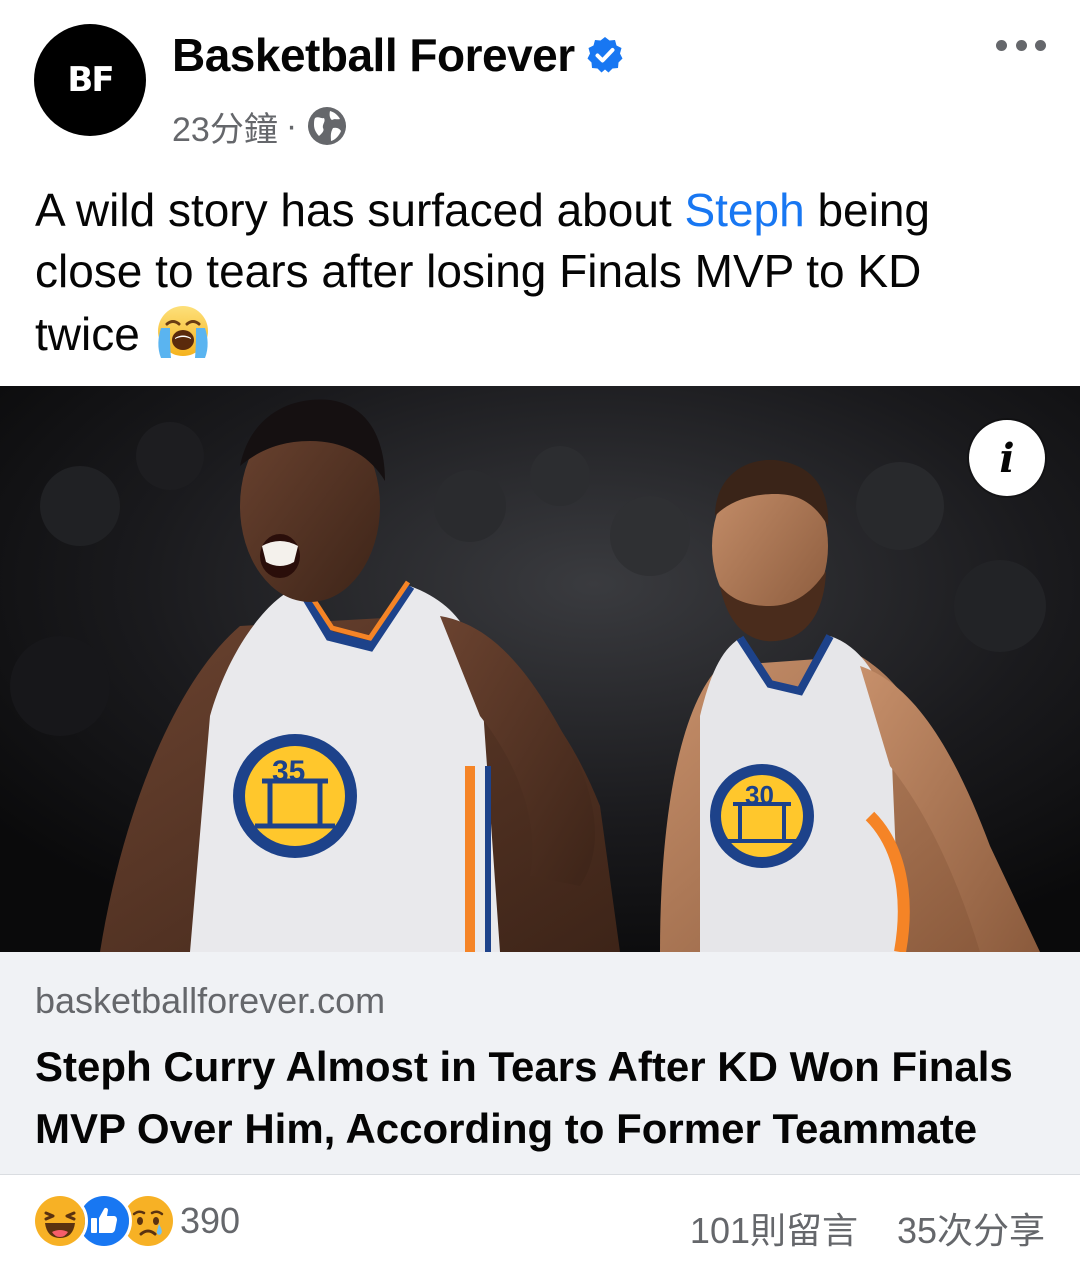 Image resolution: width=1080 pixels, height=1272 pixels. Describe the element at coordinates (605, 55) in the screenshot. I see `verified-badge-icon` at that location.